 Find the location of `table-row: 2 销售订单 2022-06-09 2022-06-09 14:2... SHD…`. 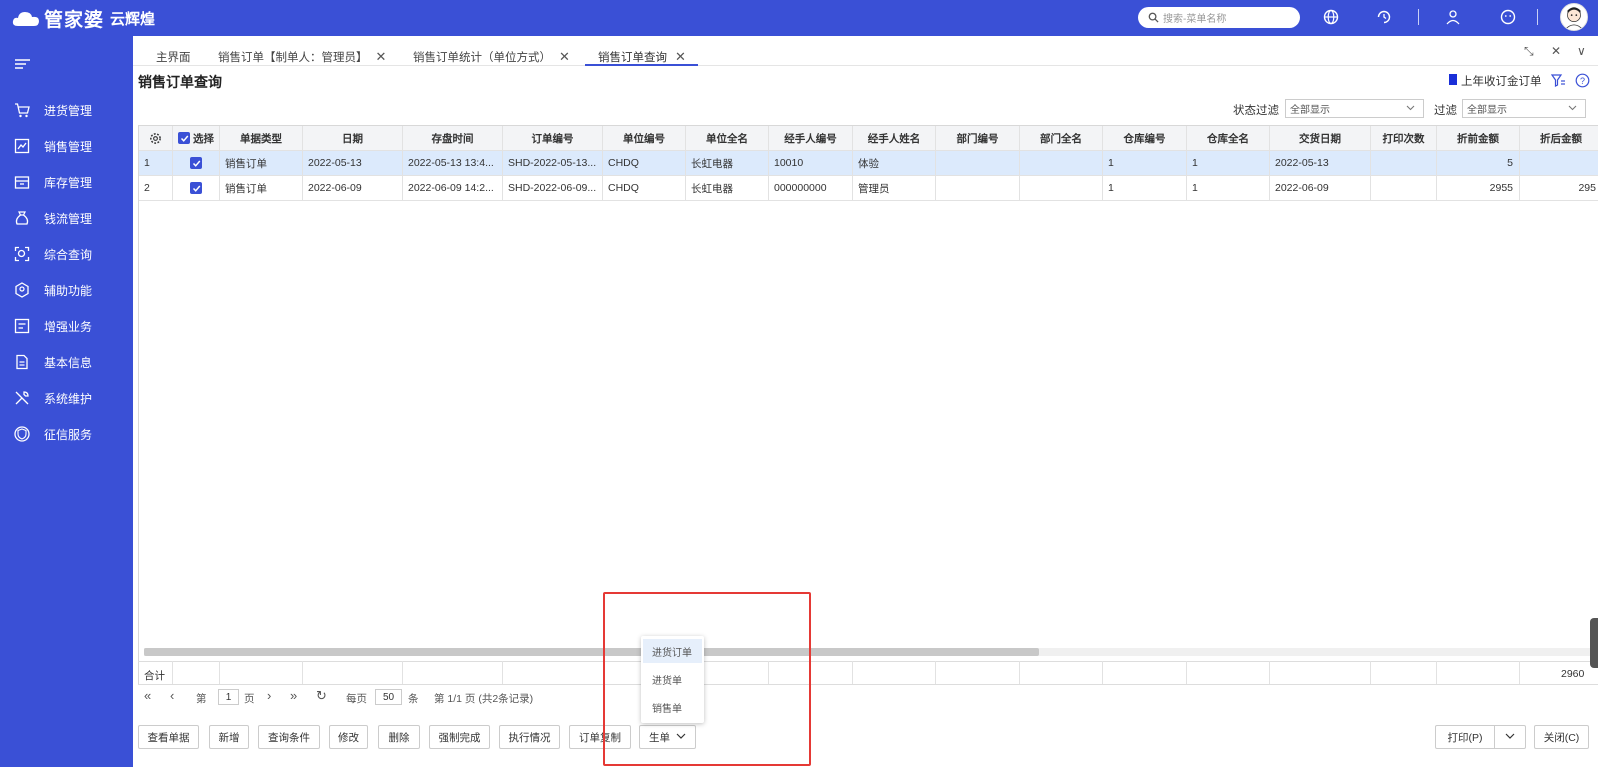

table-row: 2 销售订单 2022-06-09 2022-06-09 14:2... SHD… is located at coordinates (868, 188).